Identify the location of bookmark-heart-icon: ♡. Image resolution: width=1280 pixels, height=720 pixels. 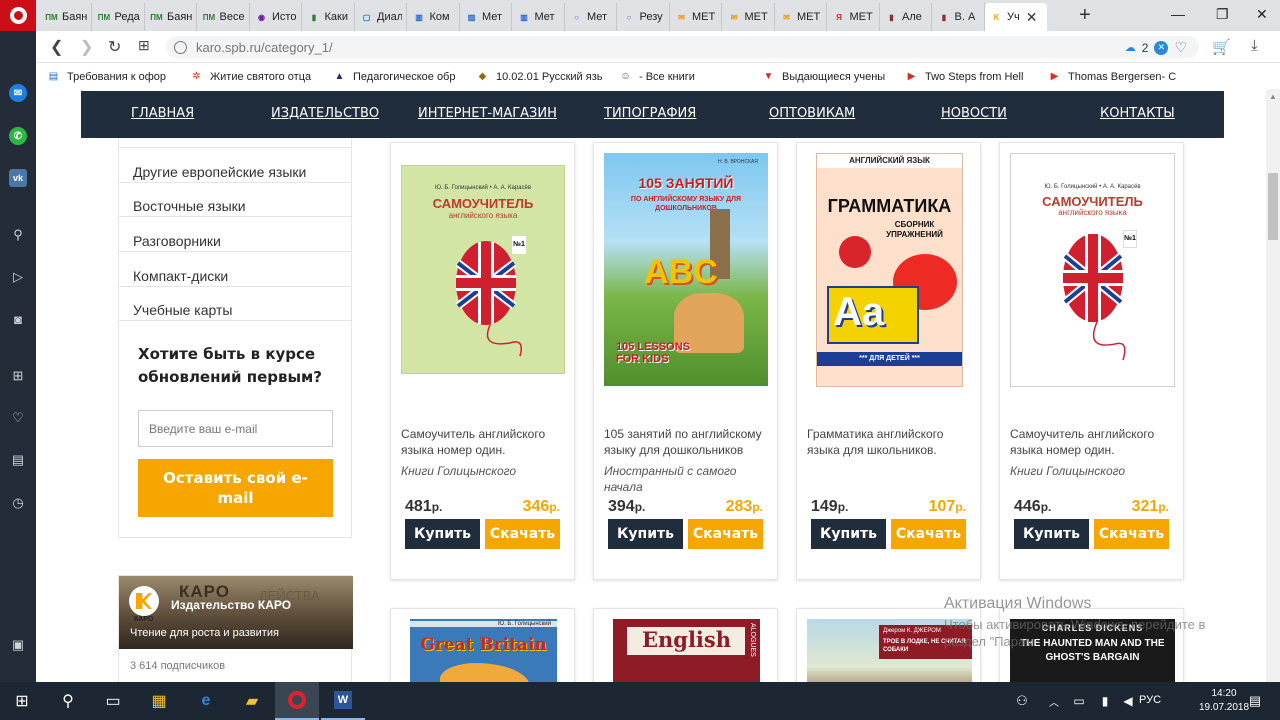
(1180, 47).